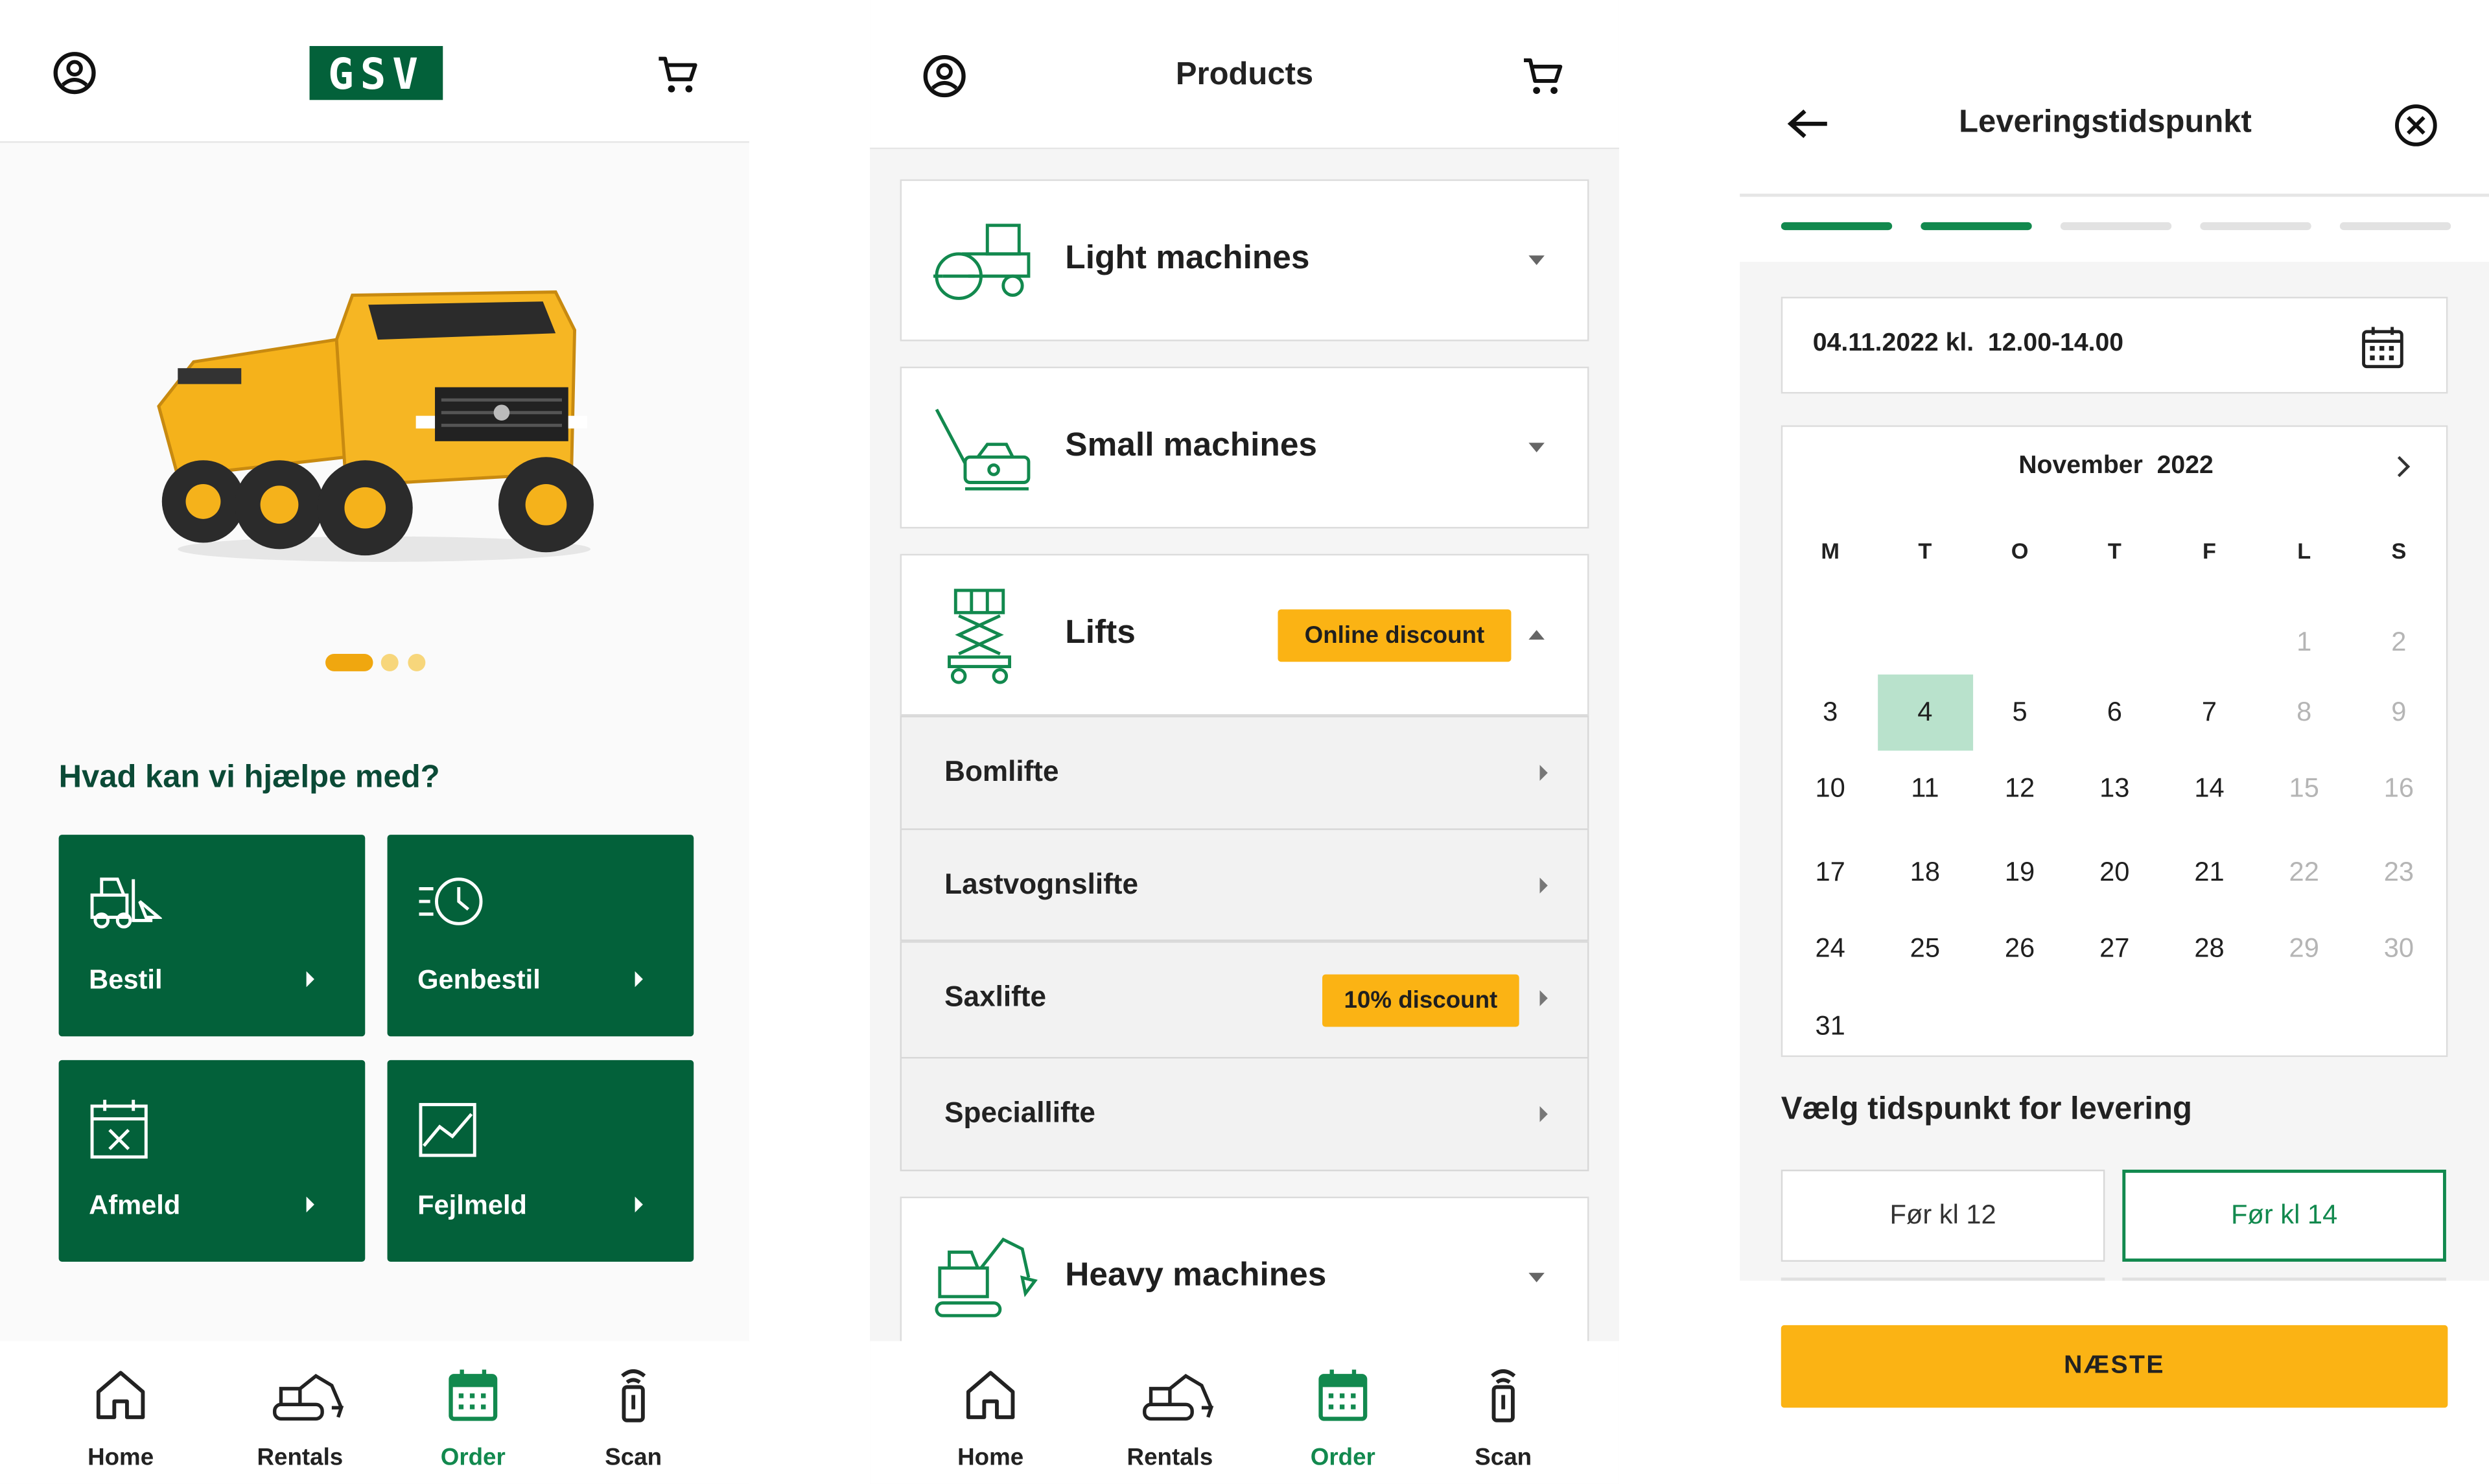 This screenshot has width=2489, height=1484. What do you see at coordinates (1924, 789) in the screenshot?
I see `calendar-day: 11` at bounding box center [1924, 789].